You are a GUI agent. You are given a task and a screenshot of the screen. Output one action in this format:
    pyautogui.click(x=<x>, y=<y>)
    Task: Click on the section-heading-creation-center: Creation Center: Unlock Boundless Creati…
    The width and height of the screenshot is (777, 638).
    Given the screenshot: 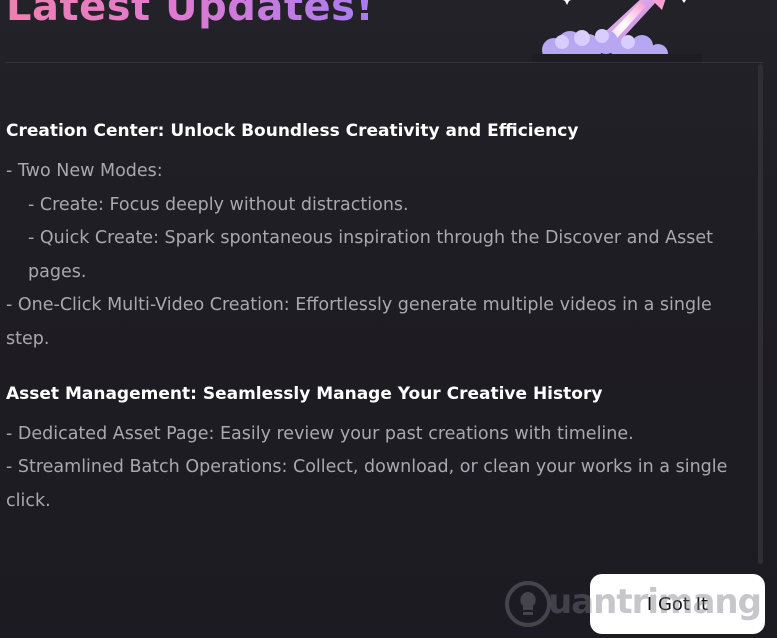 What is the action you would take?
    pyautogui.click(x=292, y=131)
    